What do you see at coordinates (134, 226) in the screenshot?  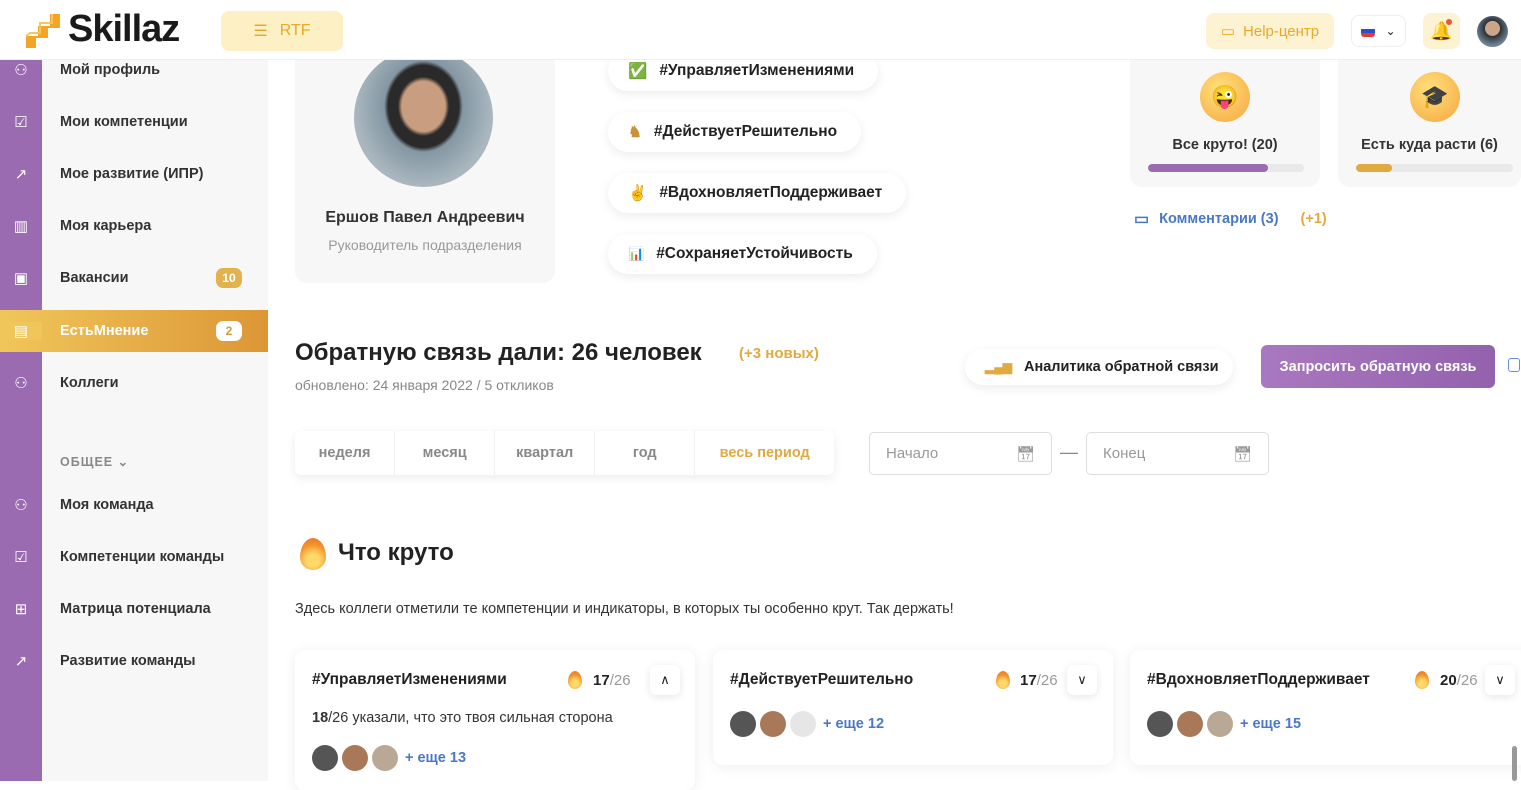 I see `sidebar-item-my-career: ▥ Моя карьера` at bounding box center [134, 226].